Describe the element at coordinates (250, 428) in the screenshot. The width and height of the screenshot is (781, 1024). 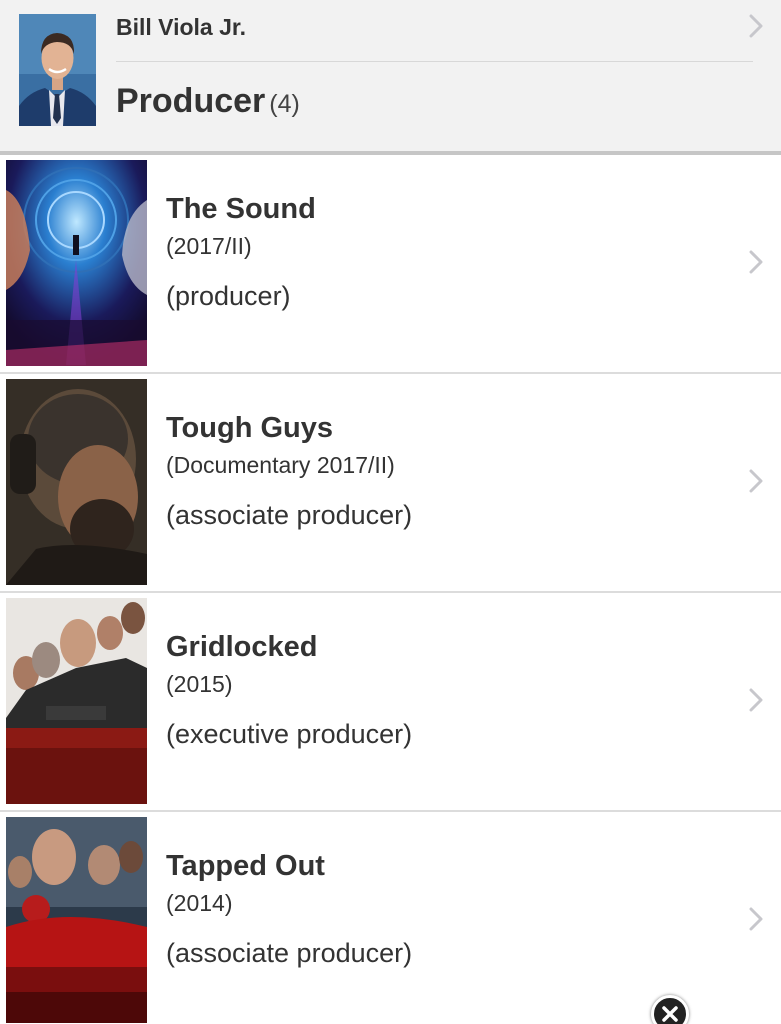
I see `credit-title: Tough Guys` at that location.